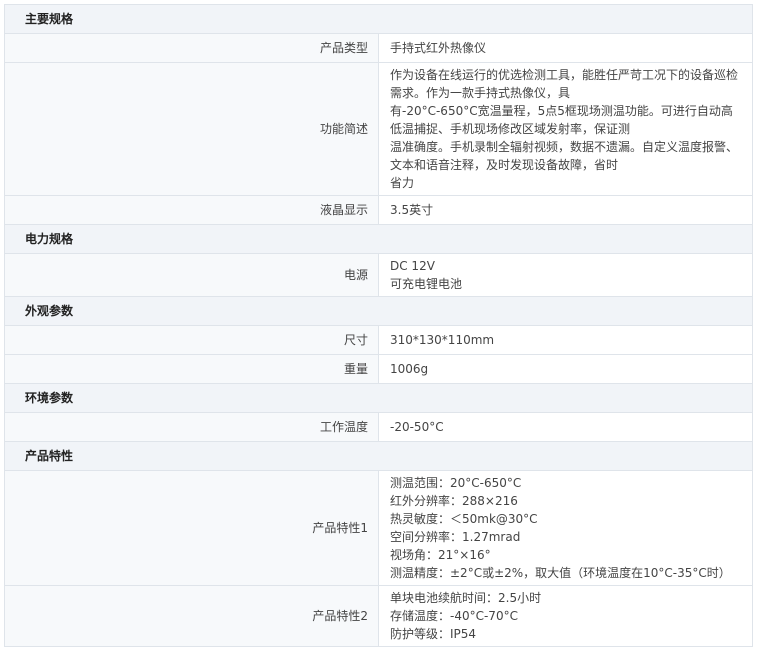  I want to click on spec-label: 重量, so click(191, 369).